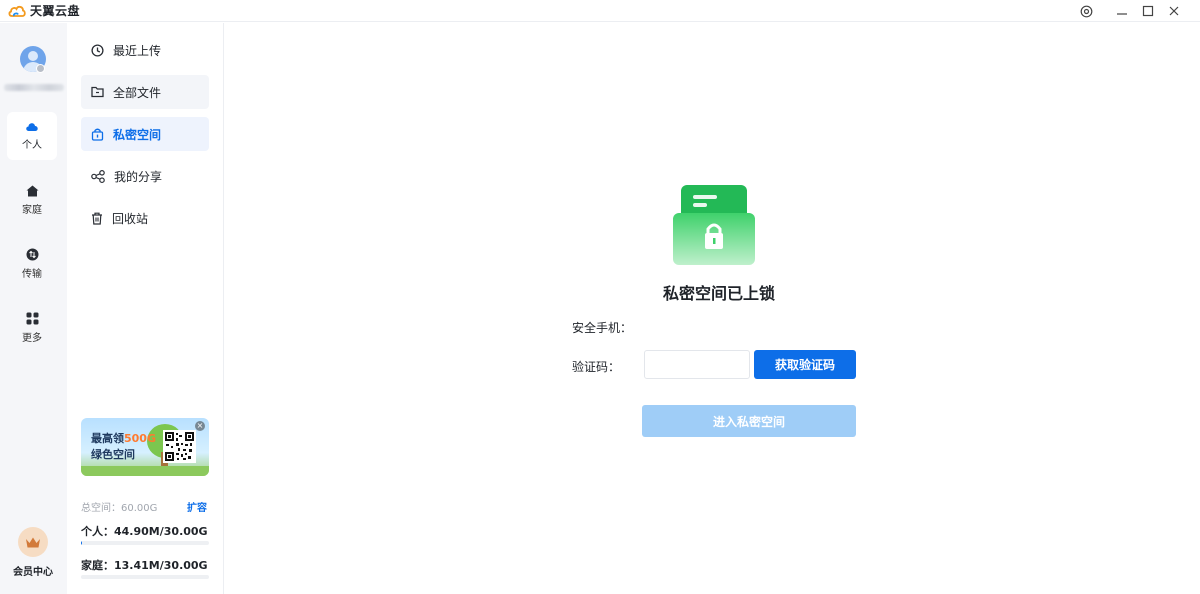 The width and height of the screenshot is (1200, 594). What do you see at coordinates (32, 136) in the screenshot?
I see `rail-item-personal: 个人` at bounding box center [32, 136].